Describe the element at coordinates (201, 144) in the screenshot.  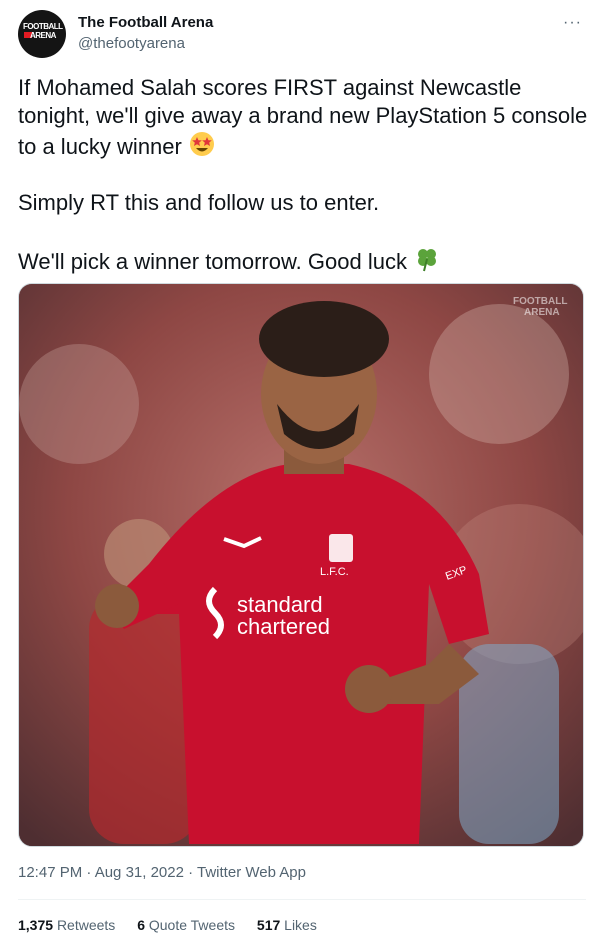
I see `star-struck-emoji` at that location.